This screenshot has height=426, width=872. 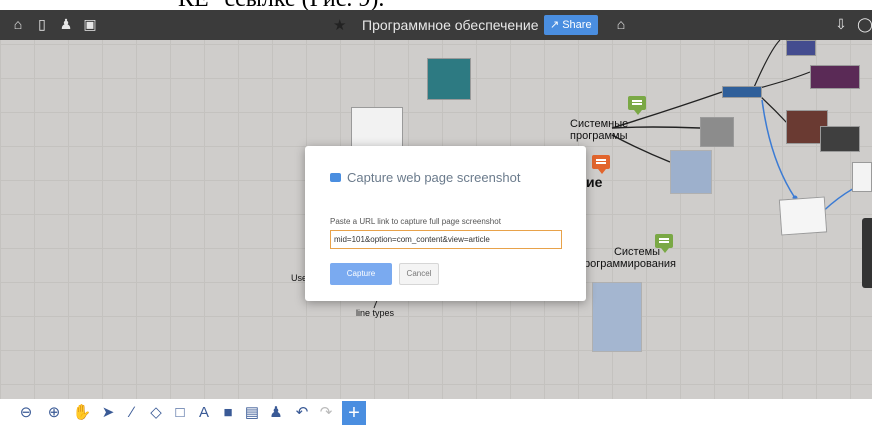 What do you see at coordinates (599, 124) in the screenshot?
I see `node-label-line: Системные` at bounding box center [599, 124].